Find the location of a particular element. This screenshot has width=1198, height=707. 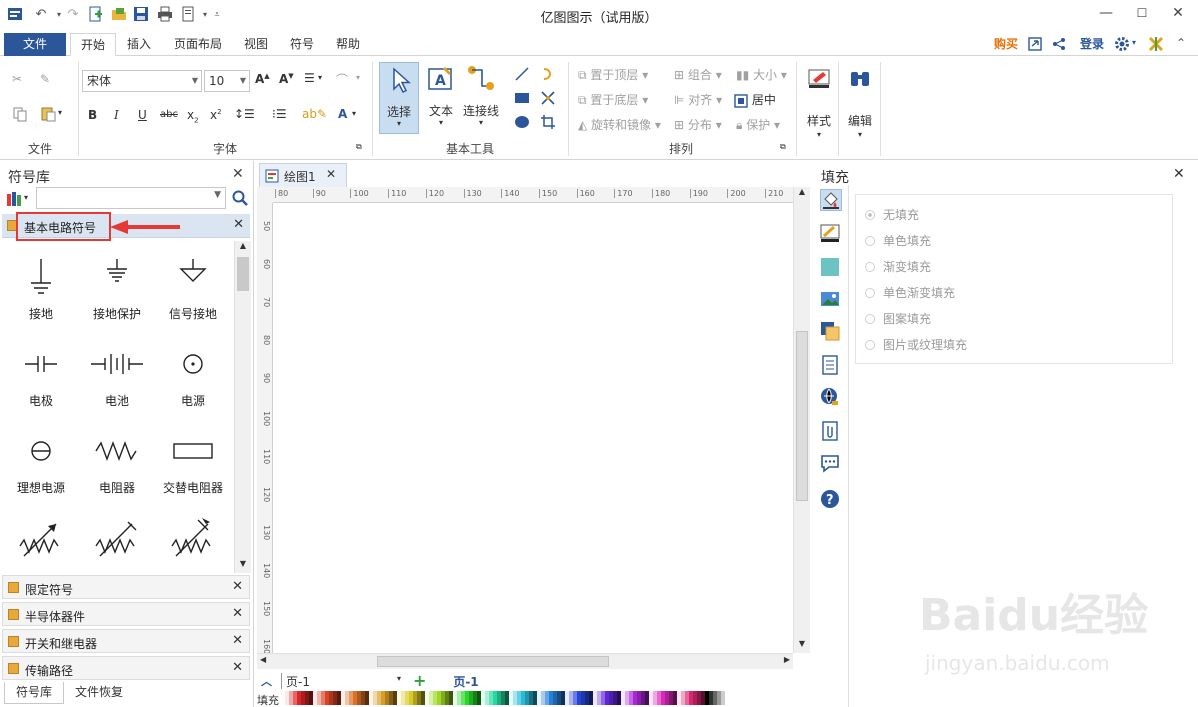

redo-icon: ↷ is located at coordinates (73, 15).